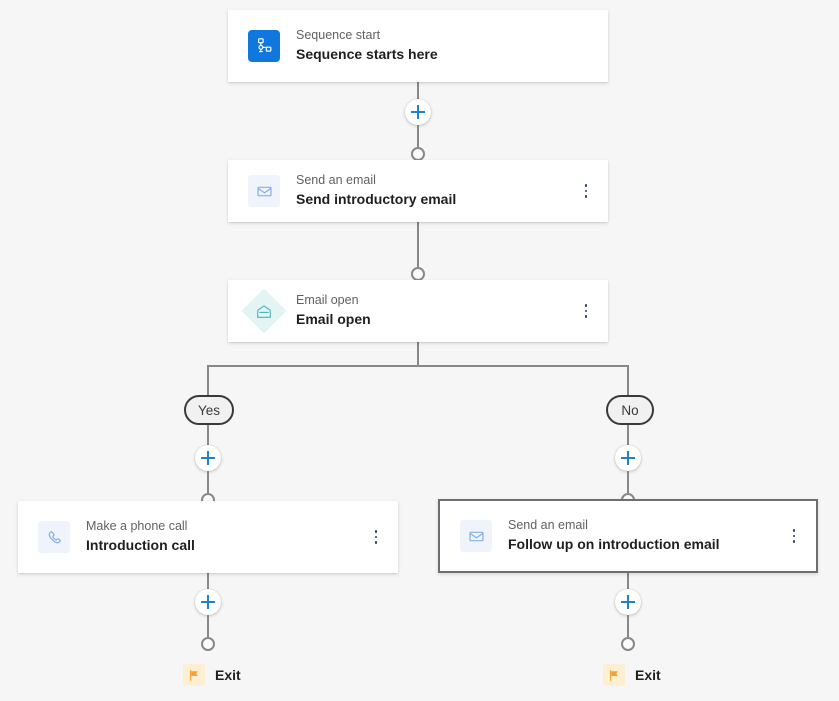  I want to click on branch-right-drop, so click(628, 380).